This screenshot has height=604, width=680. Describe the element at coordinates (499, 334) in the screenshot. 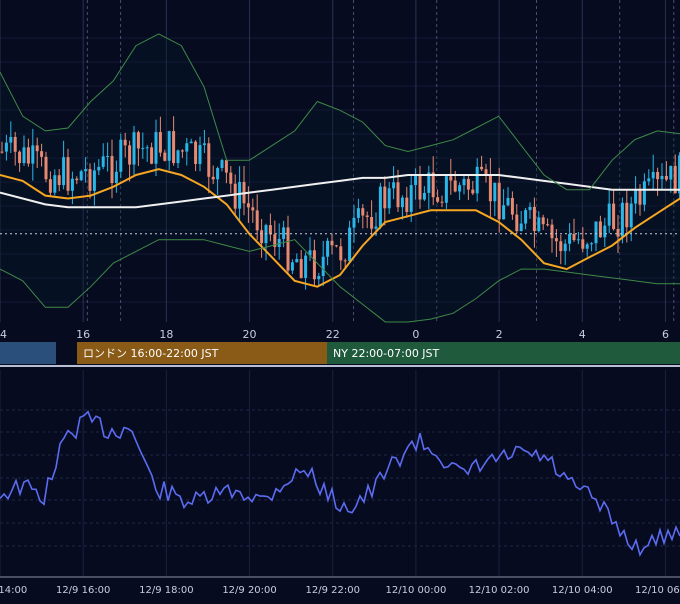

I see `x-tick-label: 2` at that location.